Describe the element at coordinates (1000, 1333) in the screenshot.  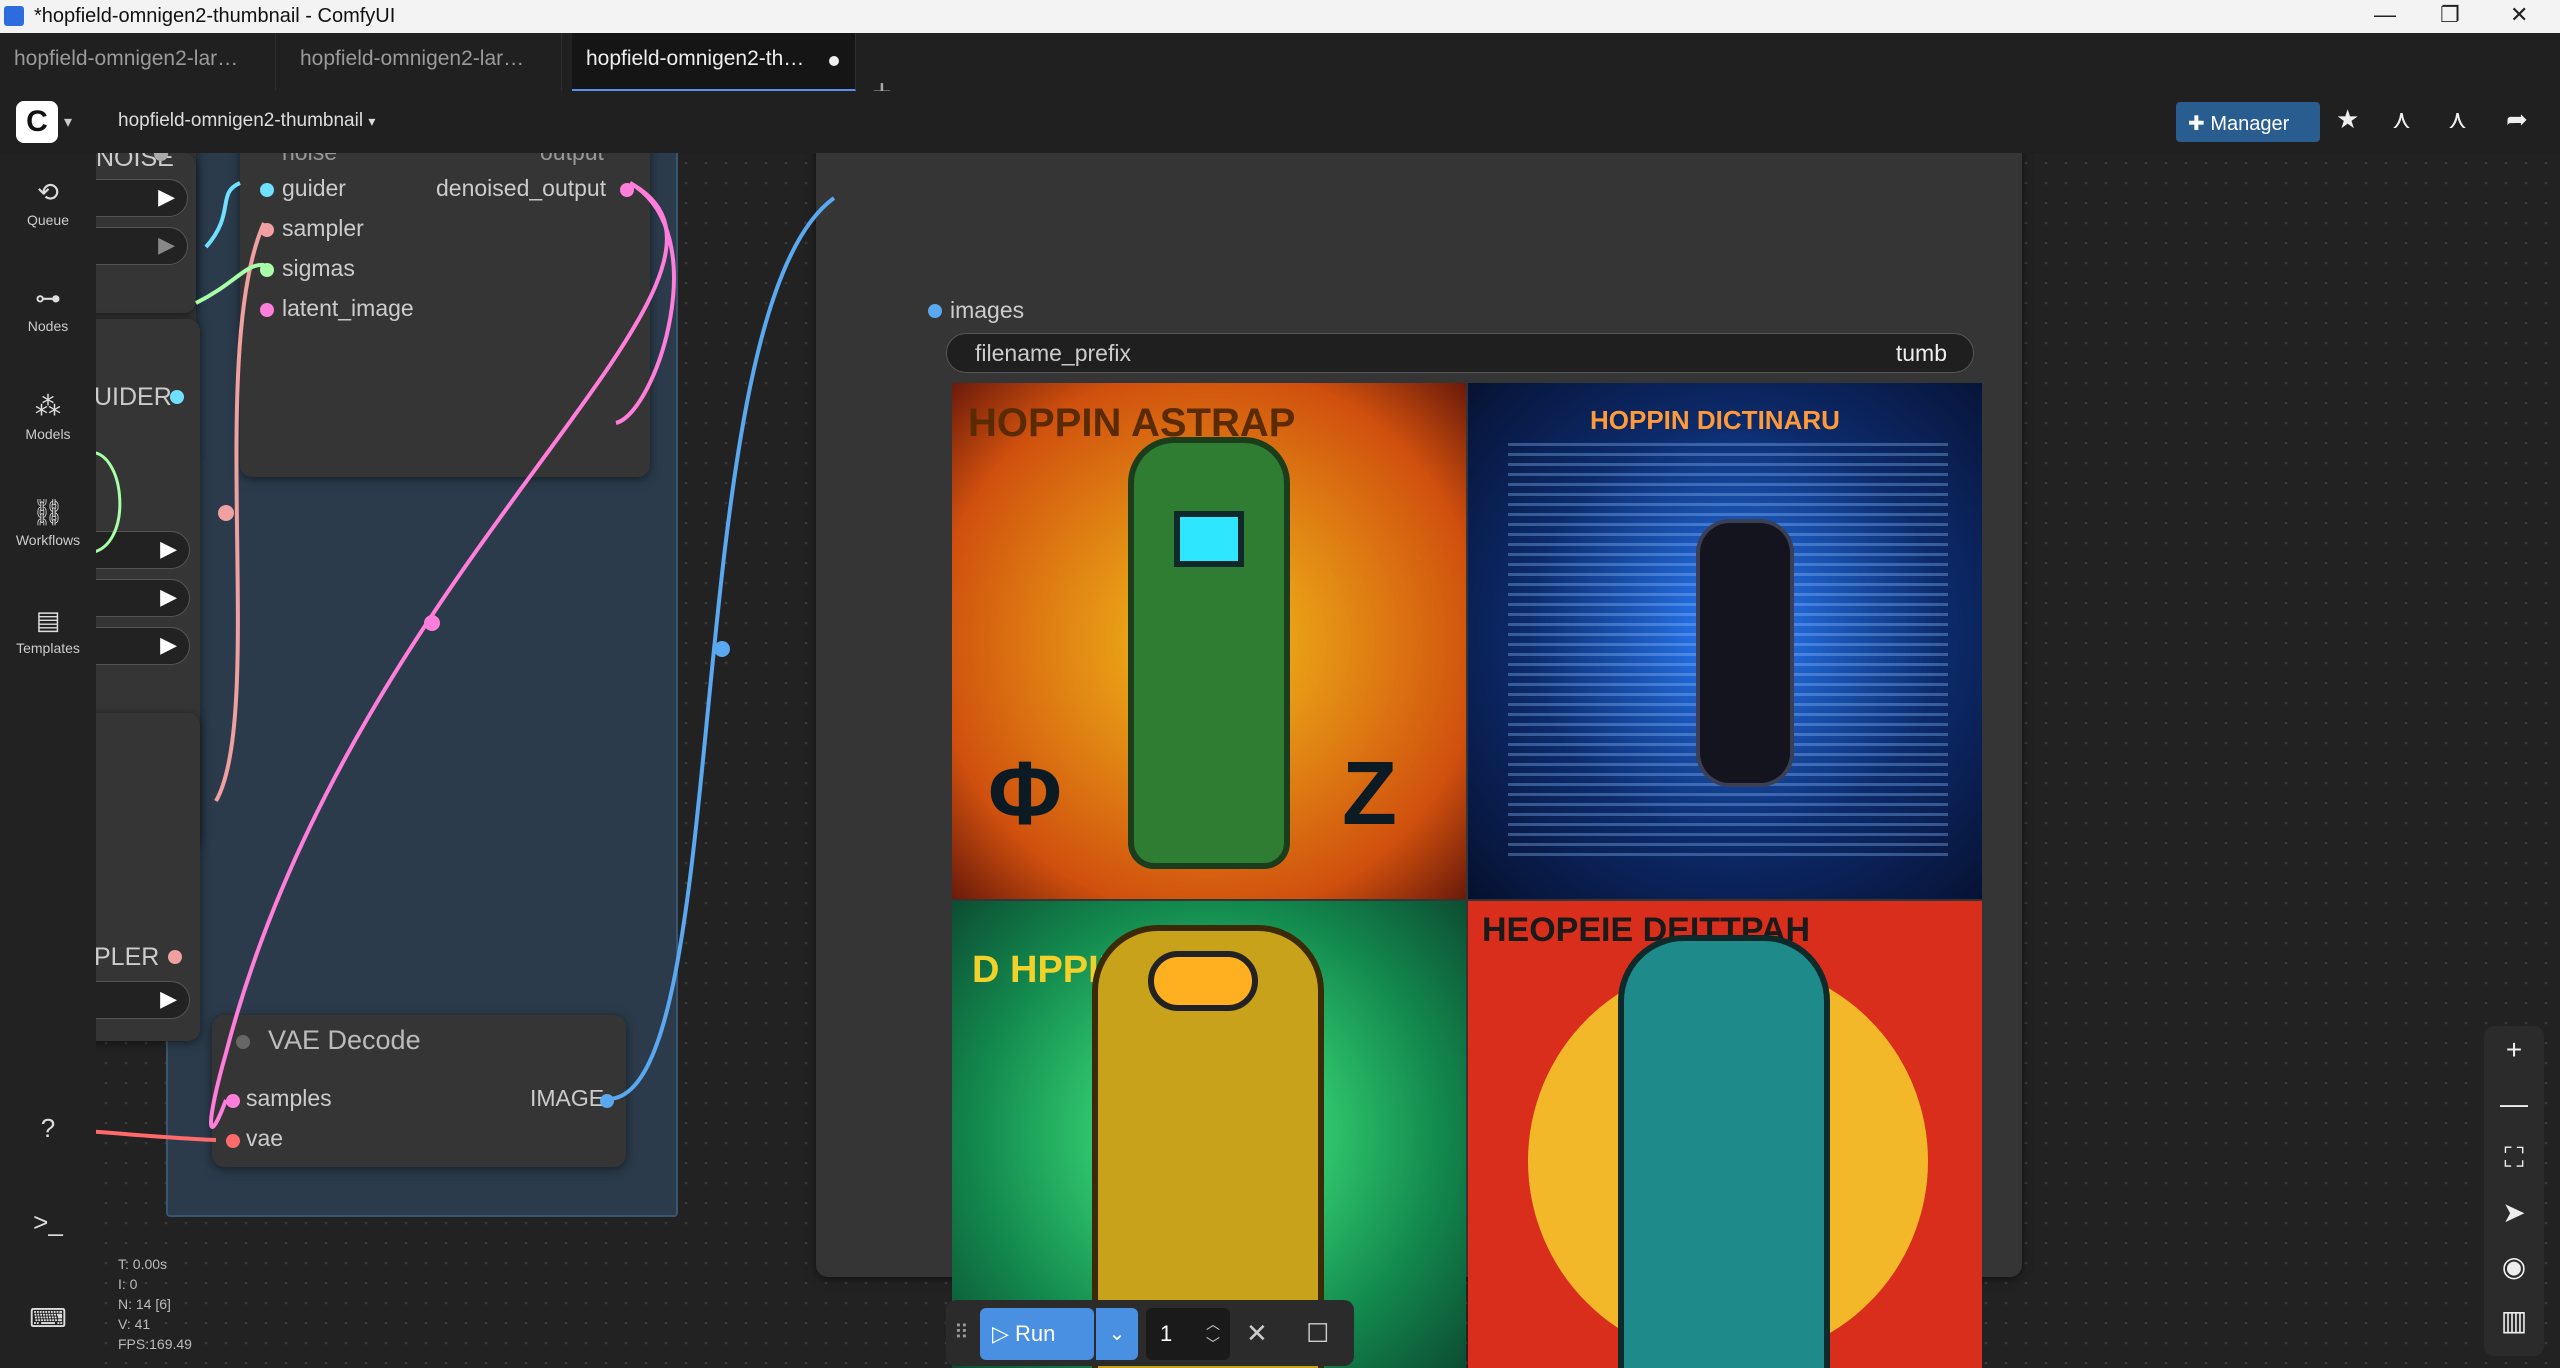
I see `play-icon: ▷` at that location.